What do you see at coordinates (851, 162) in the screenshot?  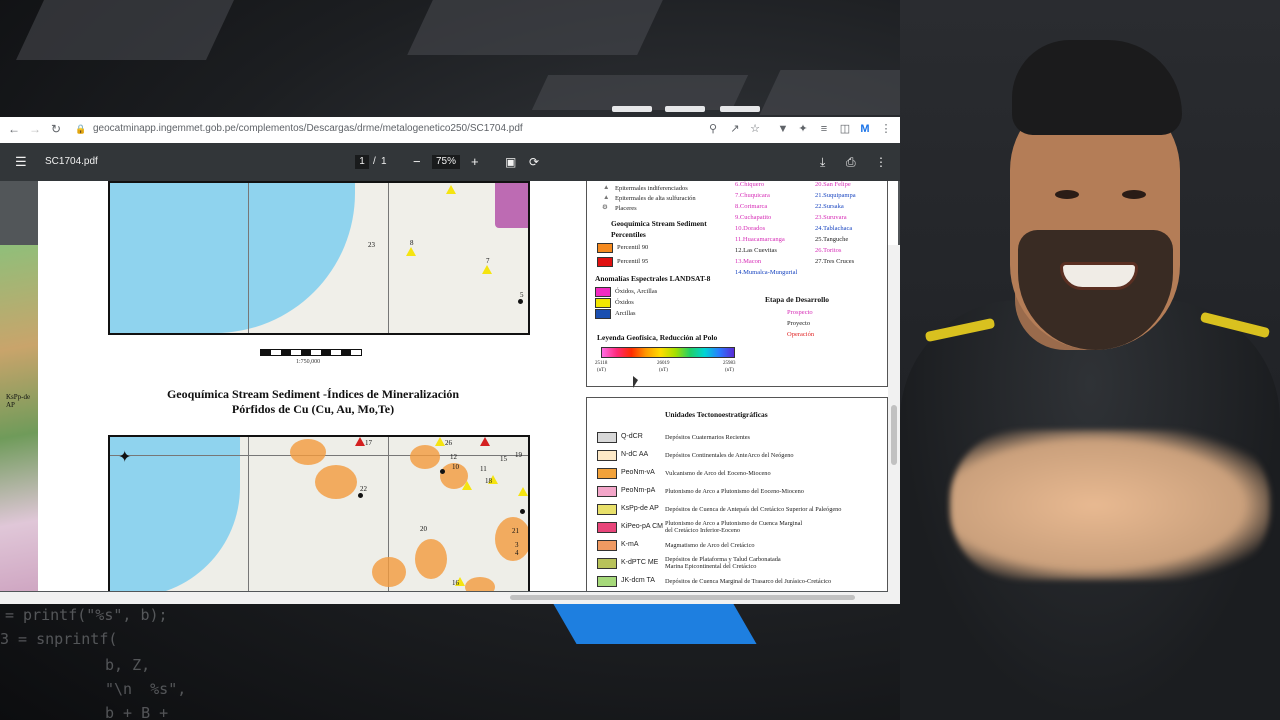 I see `print-icon: ⎙` at bounding box center [851, 162].